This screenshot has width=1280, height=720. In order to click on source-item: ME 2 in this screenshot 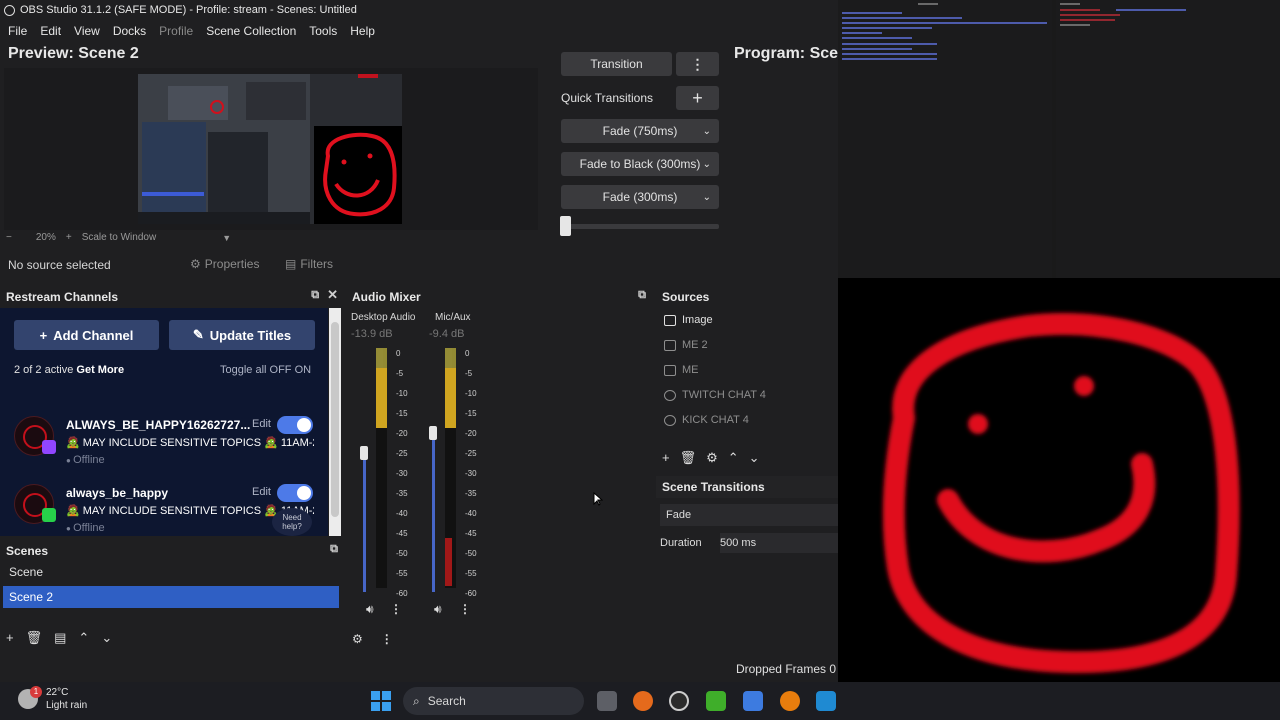, I will do `click(686, 345)`.